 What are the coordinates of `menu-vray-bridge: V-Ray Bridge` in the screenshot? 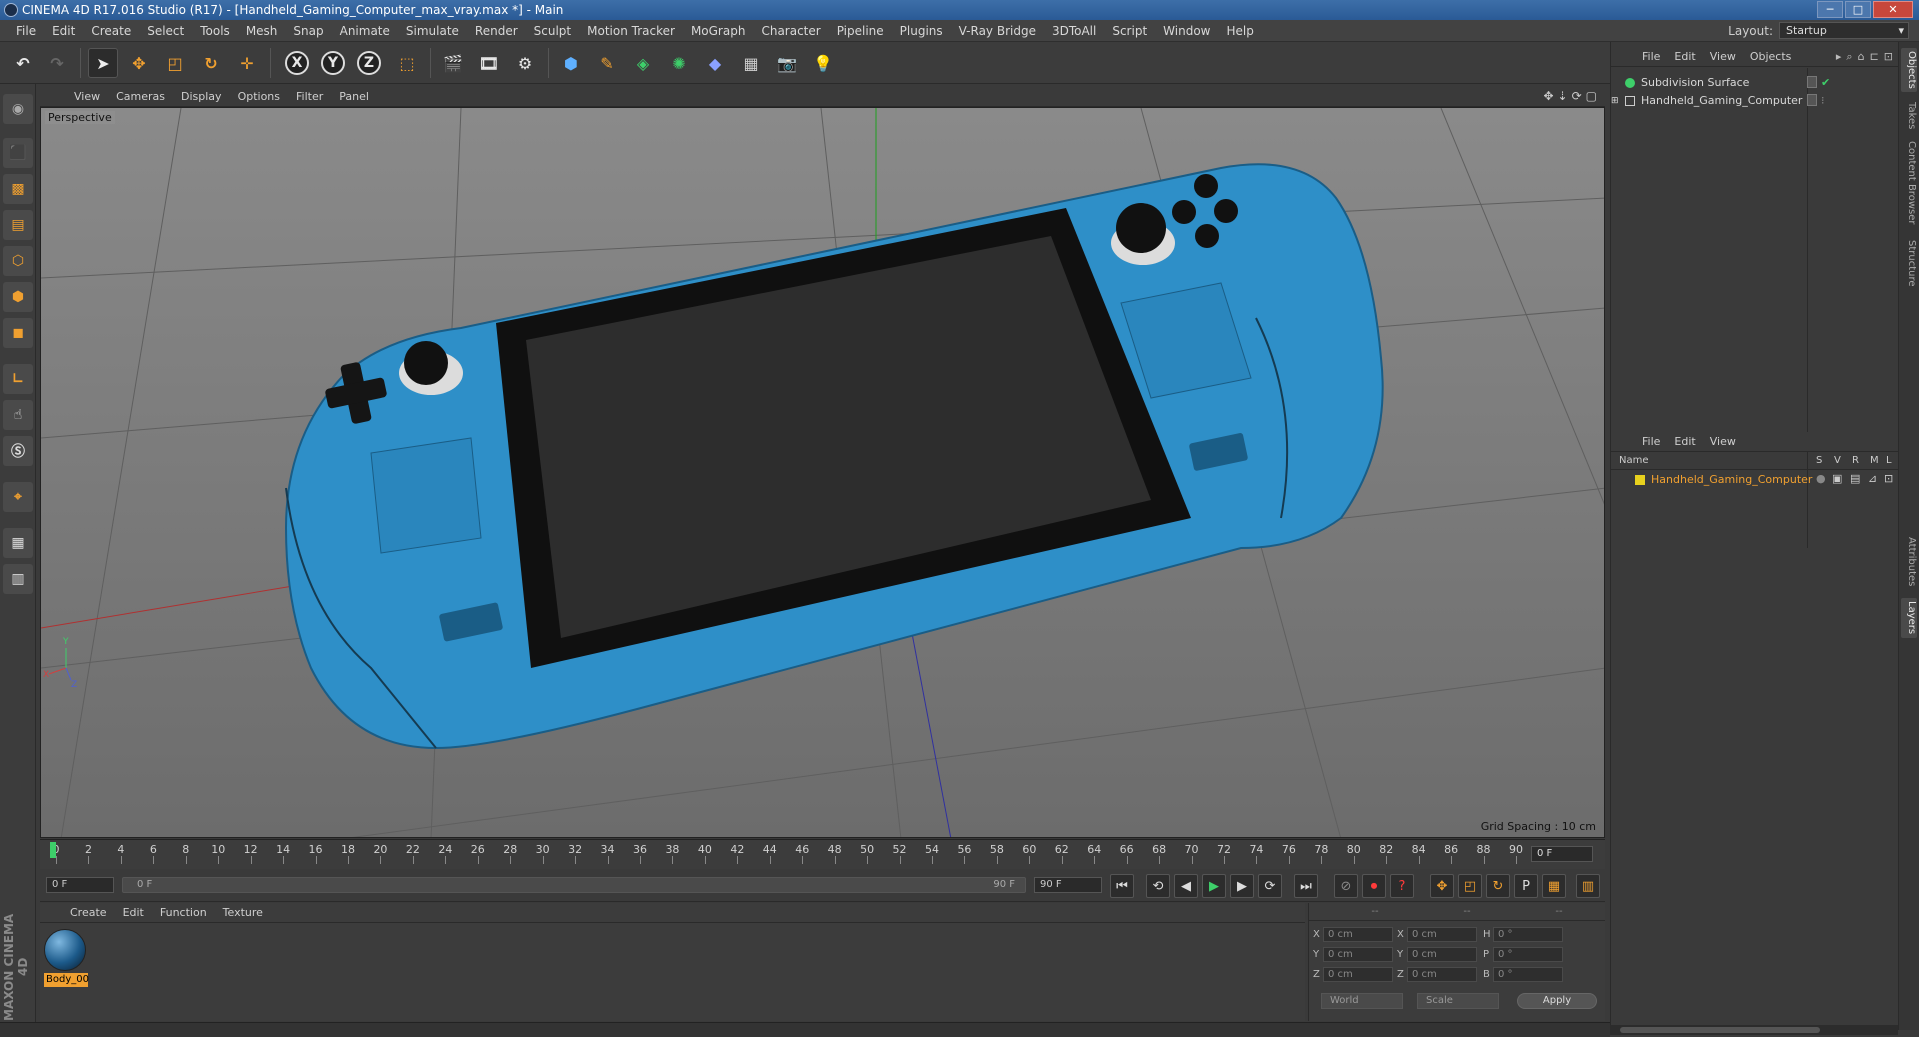 It's located at (997, 31).